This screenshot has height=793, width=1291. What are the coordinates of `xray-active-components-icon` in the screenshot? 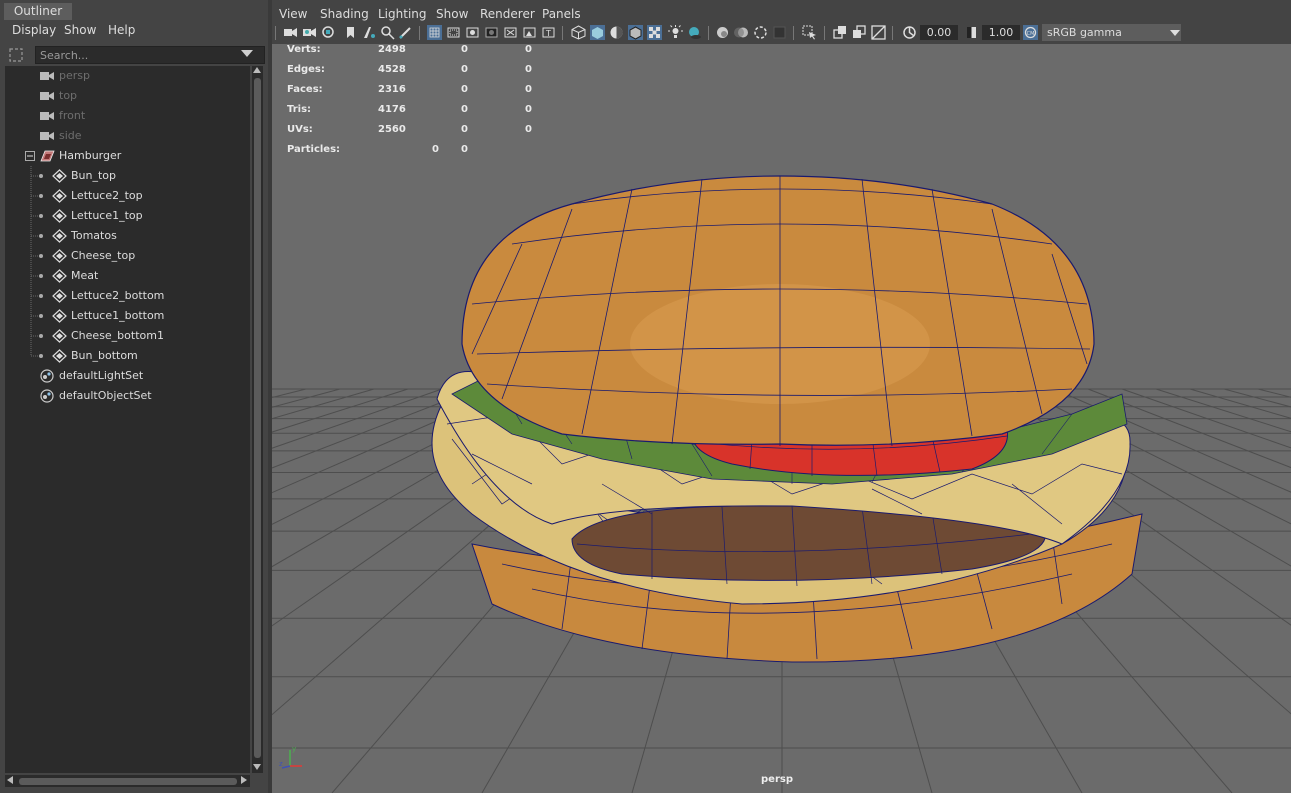 It's located at (859, 32).